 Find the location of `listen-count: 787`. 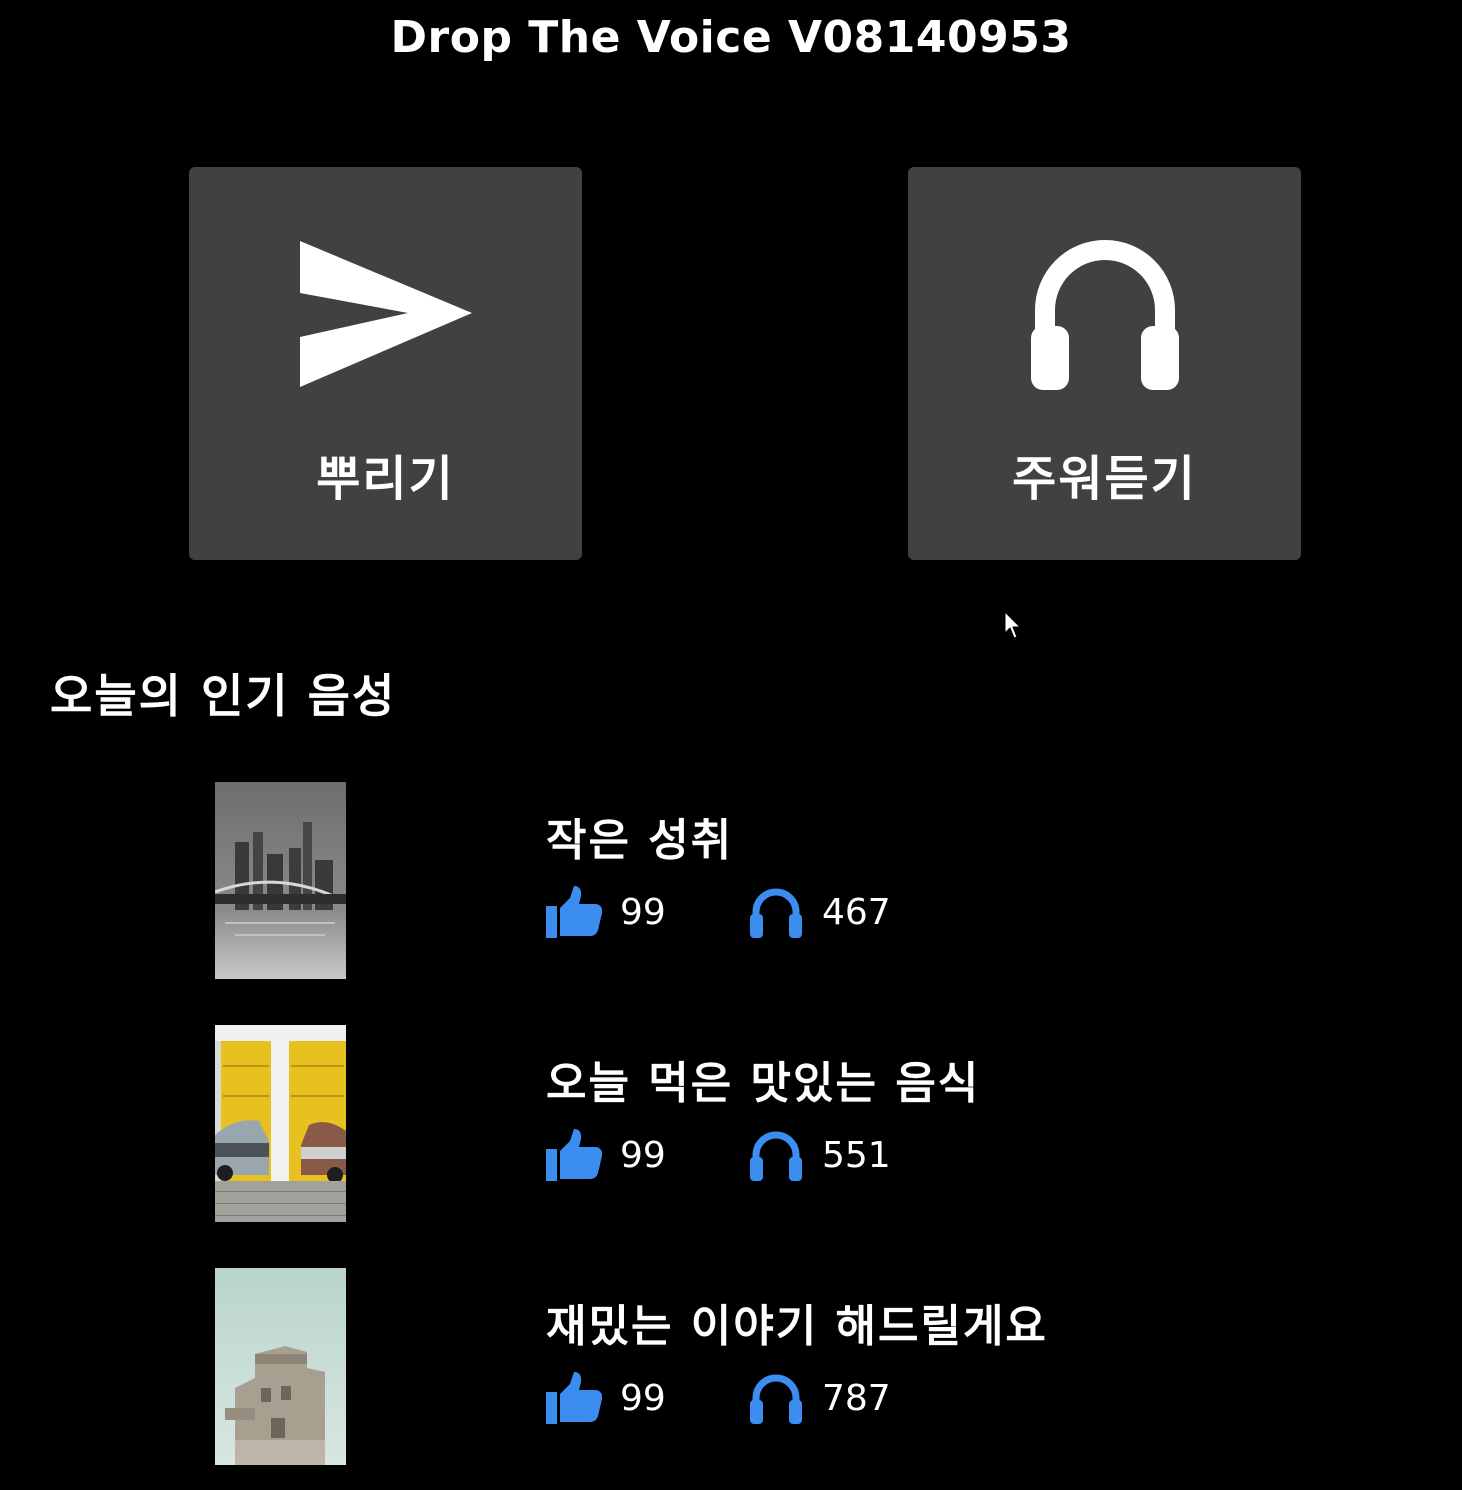

listen-count: 787 is located at coordinates (856, 1398).